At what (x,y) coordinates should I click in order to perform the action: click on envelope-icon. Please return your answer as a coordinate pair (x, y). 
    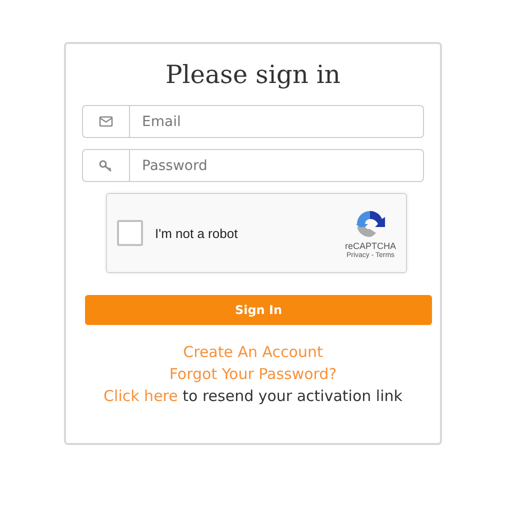
    Looking at the image, I should click on (106, 121).